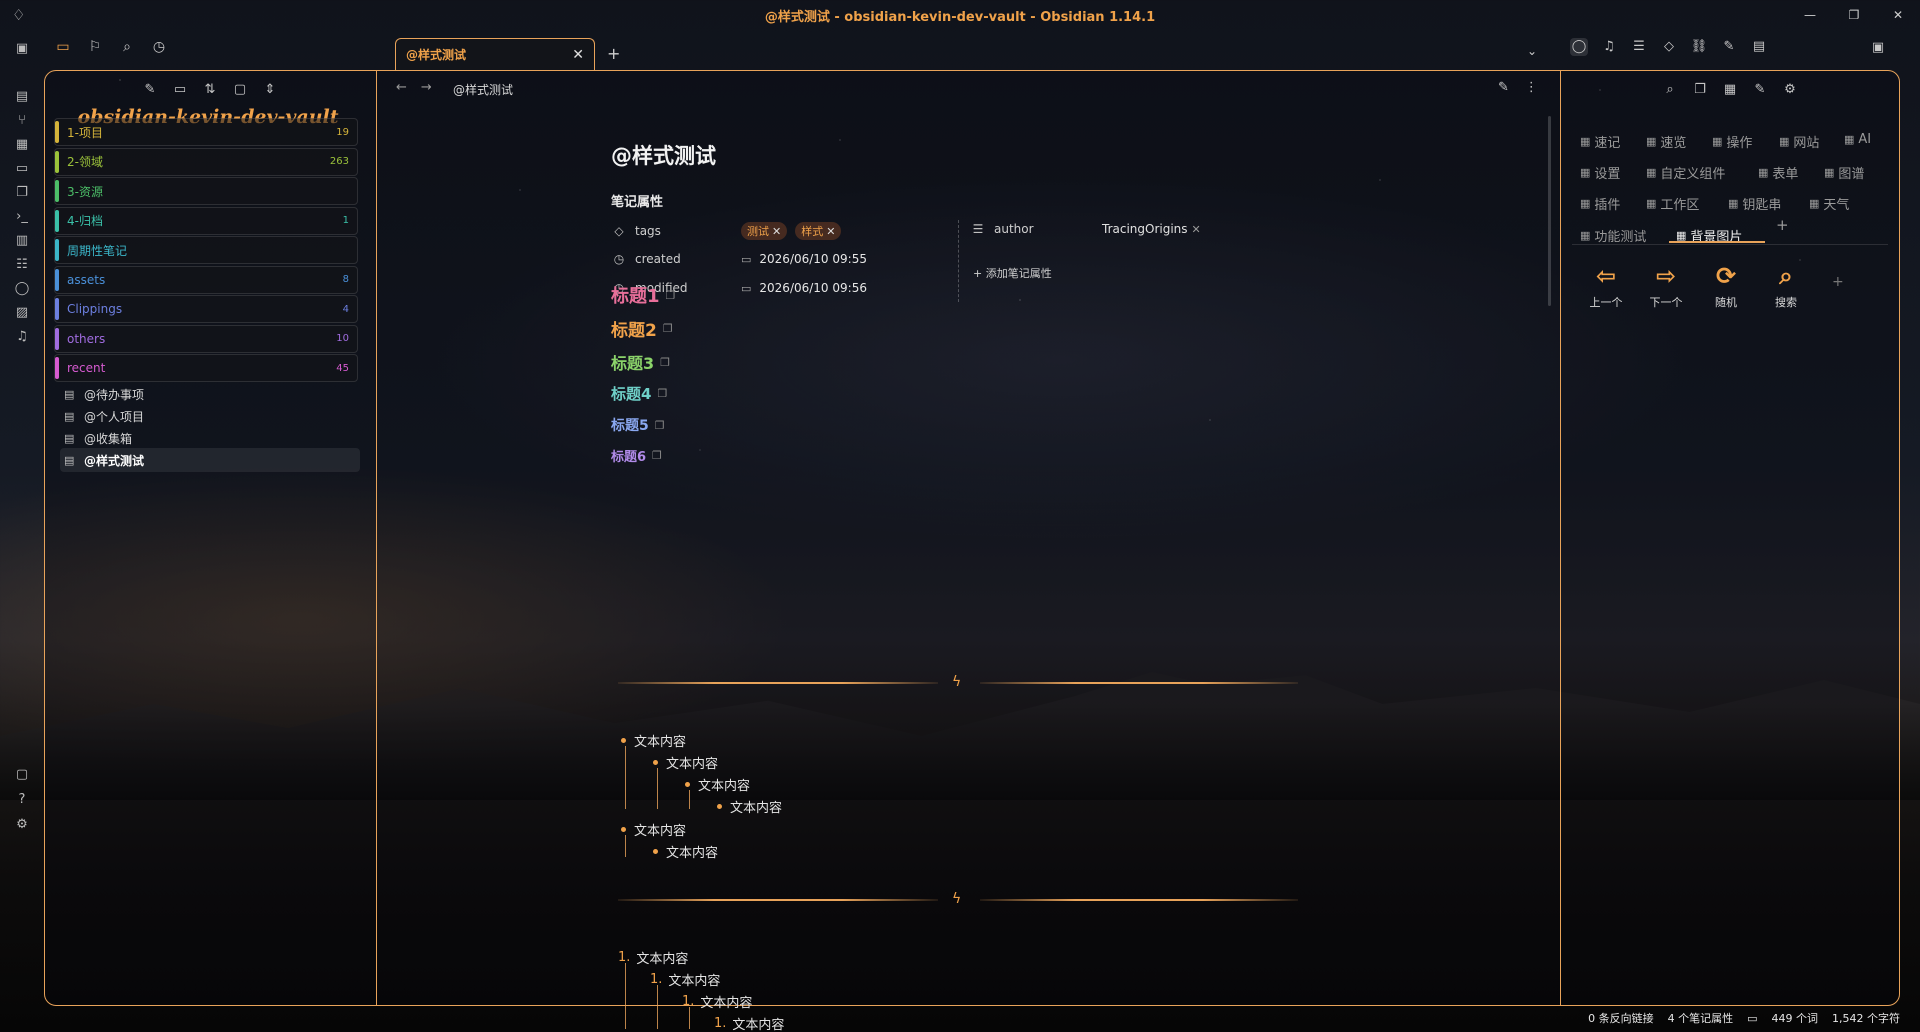  Describe the element at coordinates (1670, 90) in the screenshot. I see `search-icon: ⌕` at that location.